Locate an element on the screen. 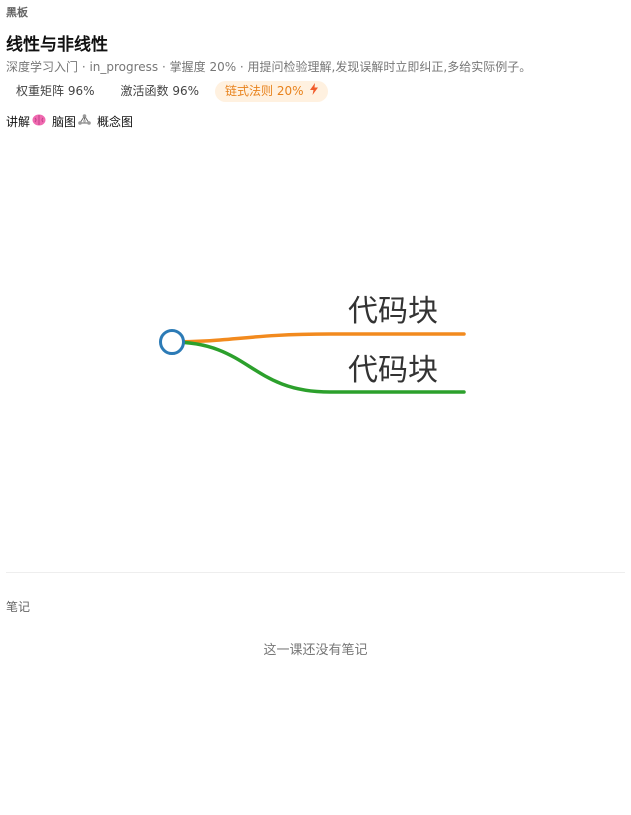 This screenshot has width=631, height=815. tab-label: 概念图 is located at coordinates (115, 122).